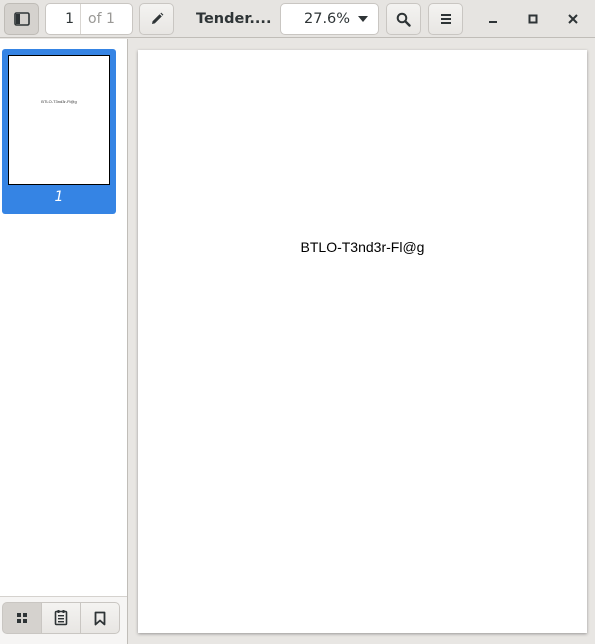 This screenshot has width=595, height=644. I want to click on pencil-icon, so click(157, 18).